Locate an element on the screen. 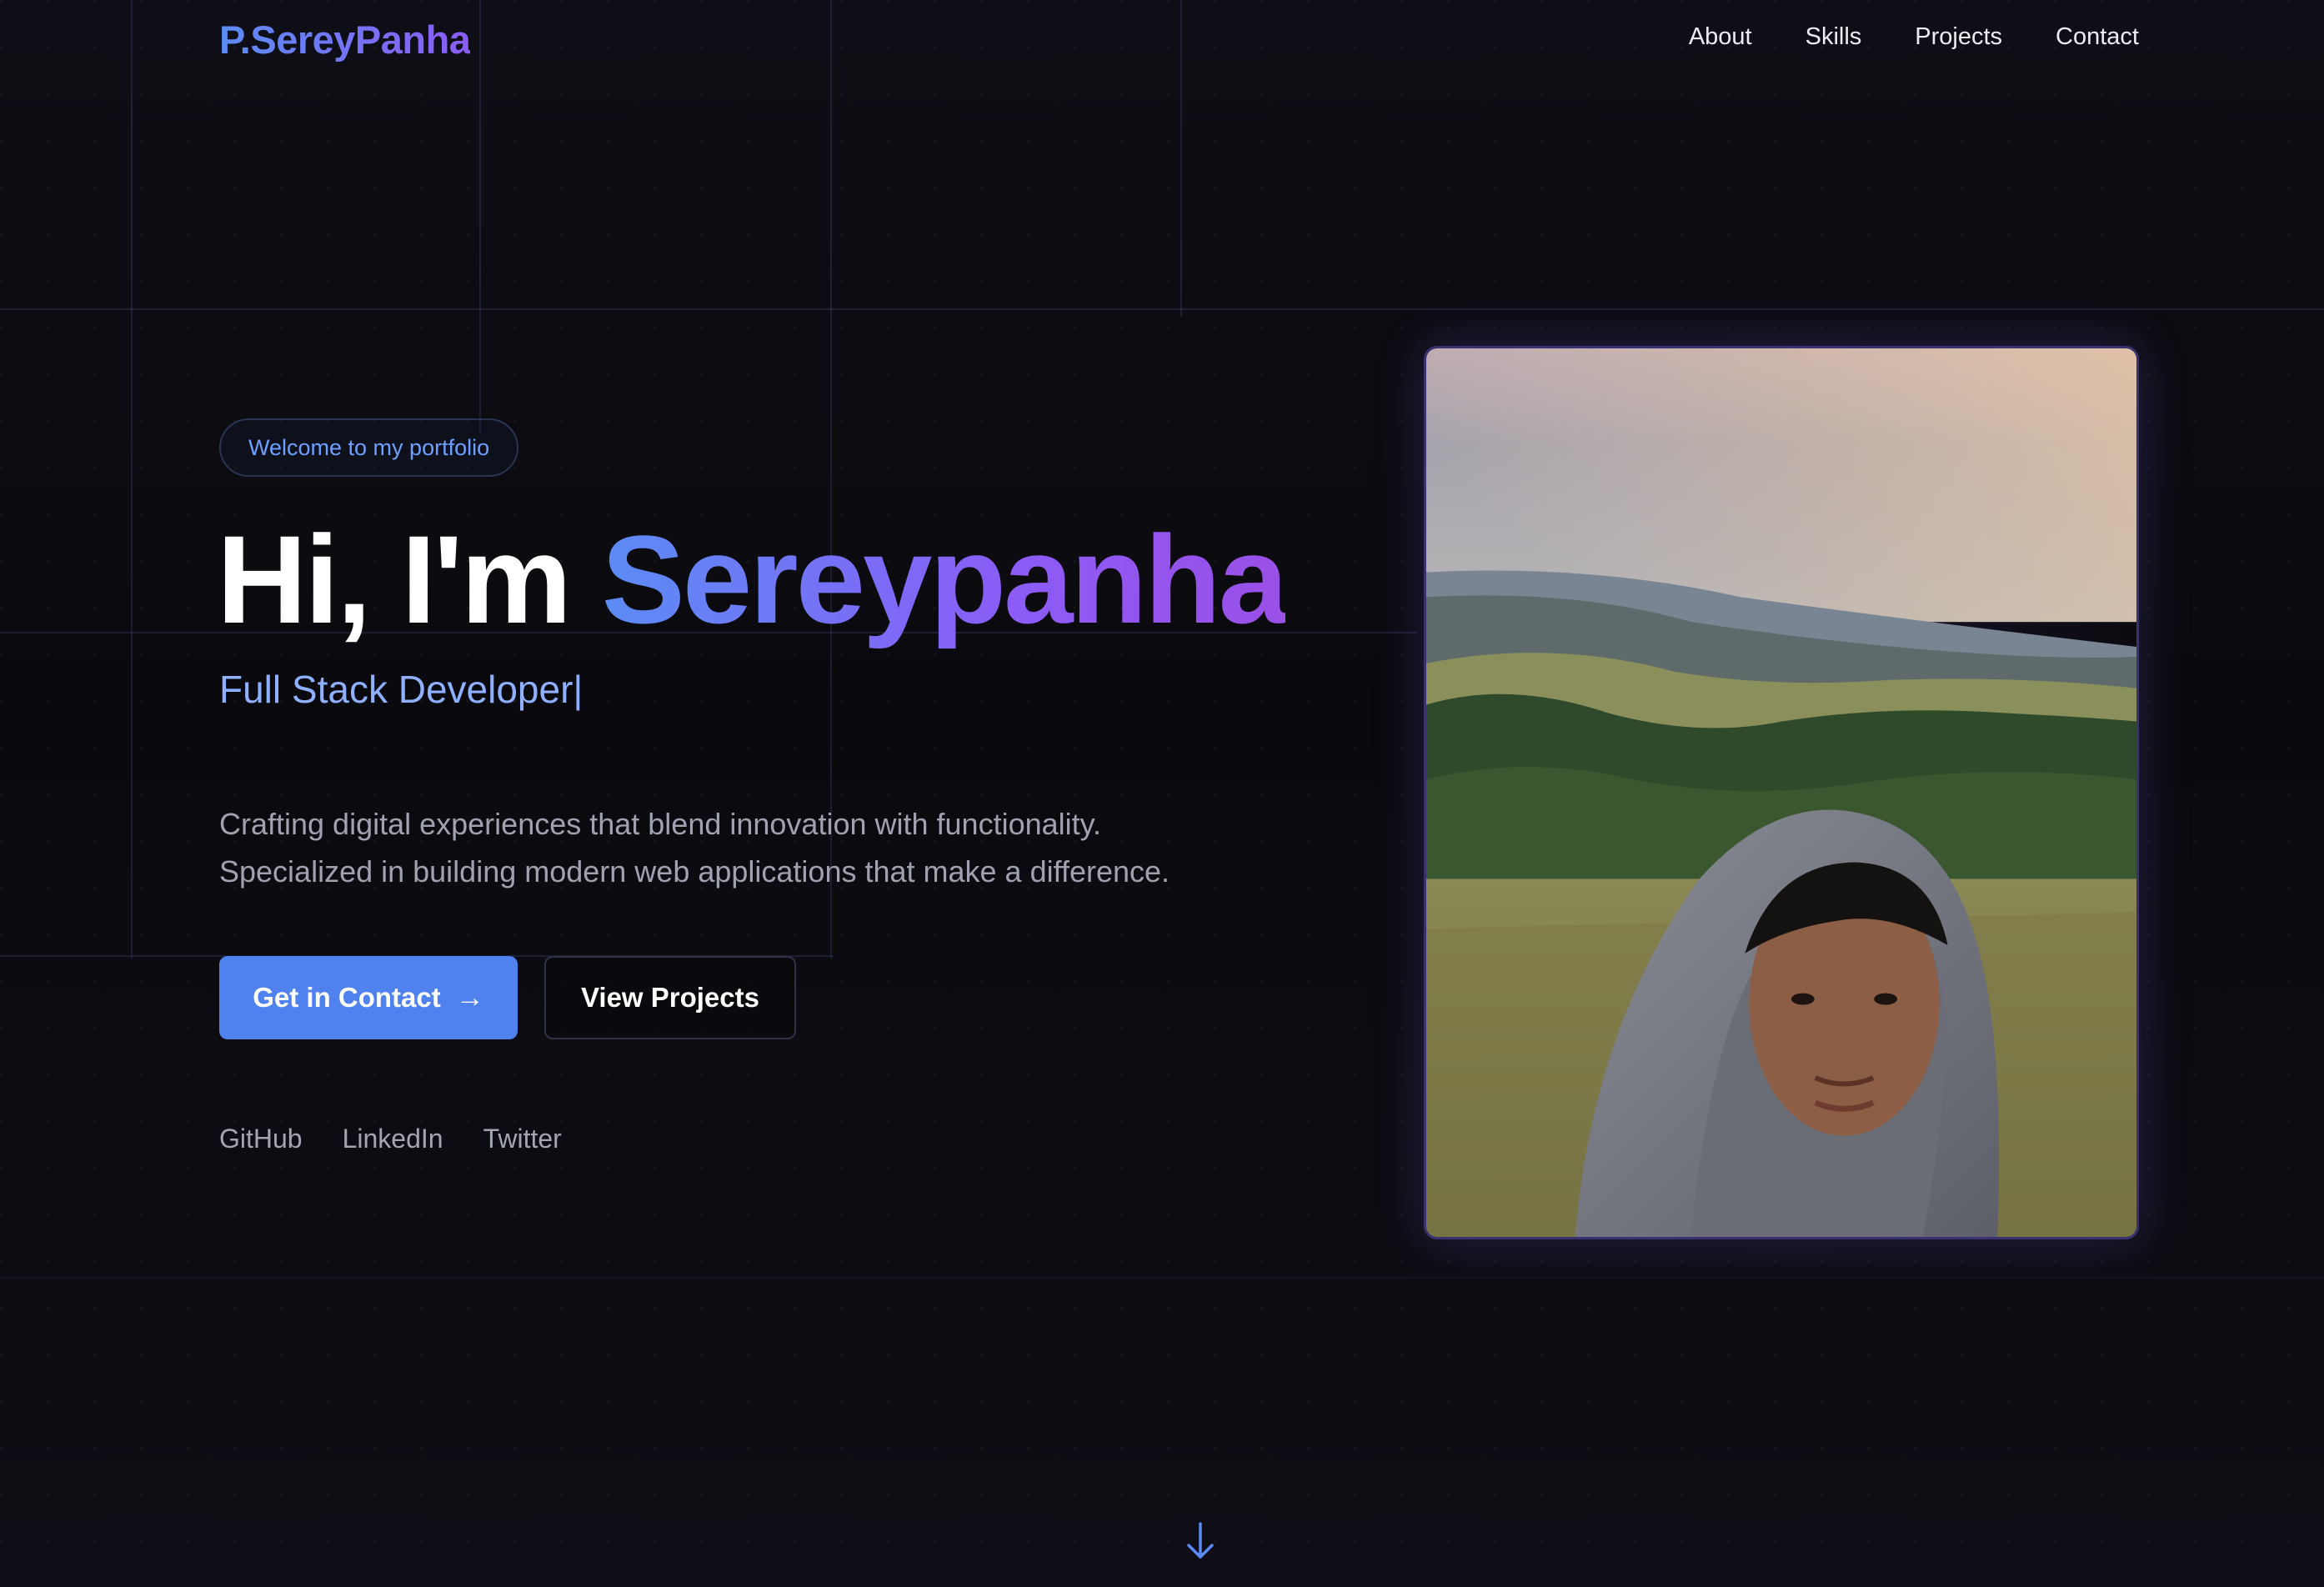  welcome-badge-label: Welcome to my portfolio is located at coordinates (369, 447).